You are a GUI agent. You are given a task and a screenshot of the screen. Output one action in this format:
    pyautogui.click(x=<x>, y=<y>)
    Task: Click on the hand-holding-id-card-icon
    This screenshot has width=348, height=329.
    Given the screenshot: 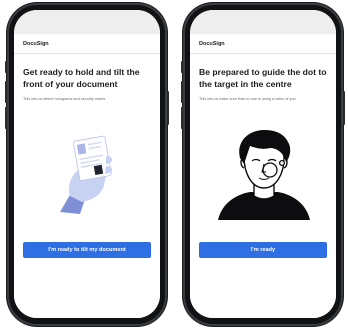 What is the action you would take?
    pyautogui.click(x=86, y=174)
    